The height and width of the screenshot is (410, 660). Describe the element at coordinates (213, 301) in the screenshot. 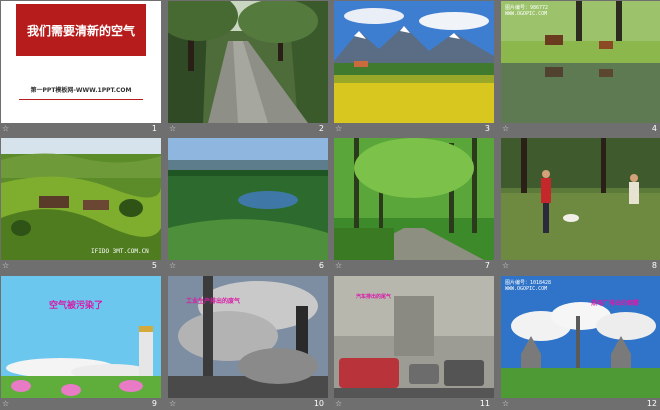

I see `slide-10-caption: 工业生产排出的废气` at that location.